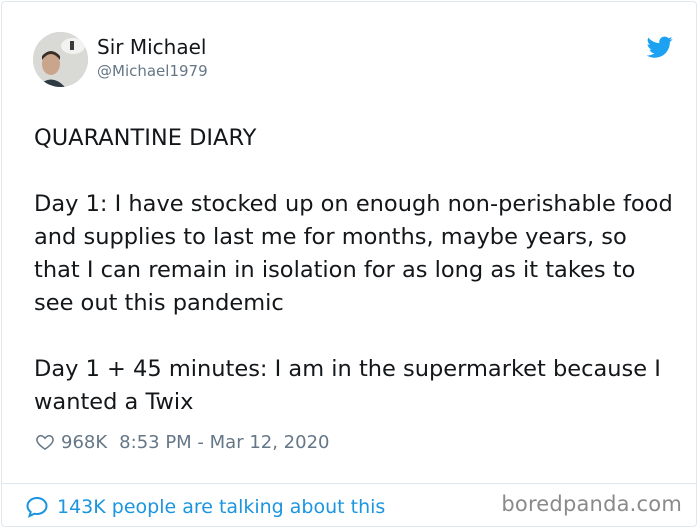 This screenshot has height=530, width=700. What do you see at coordinates (221, 507) in the screenshot?
I see `conversation-text: 143K people are talking about this` at bounding box center [221, 507].